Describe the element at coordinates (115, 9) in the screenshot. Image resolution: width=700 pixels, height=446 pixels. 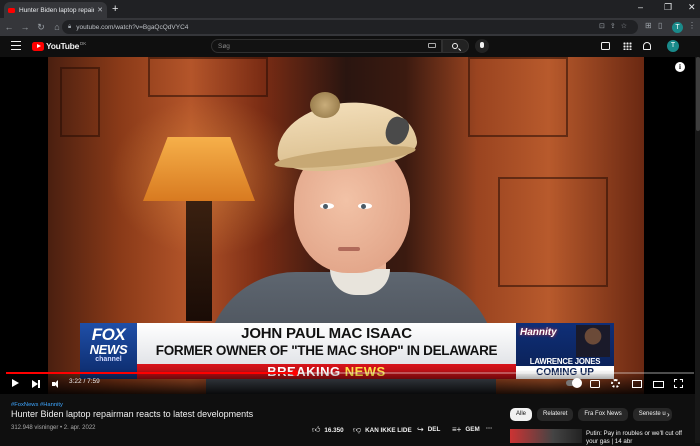
I see `new-tab-button: +` at that location.